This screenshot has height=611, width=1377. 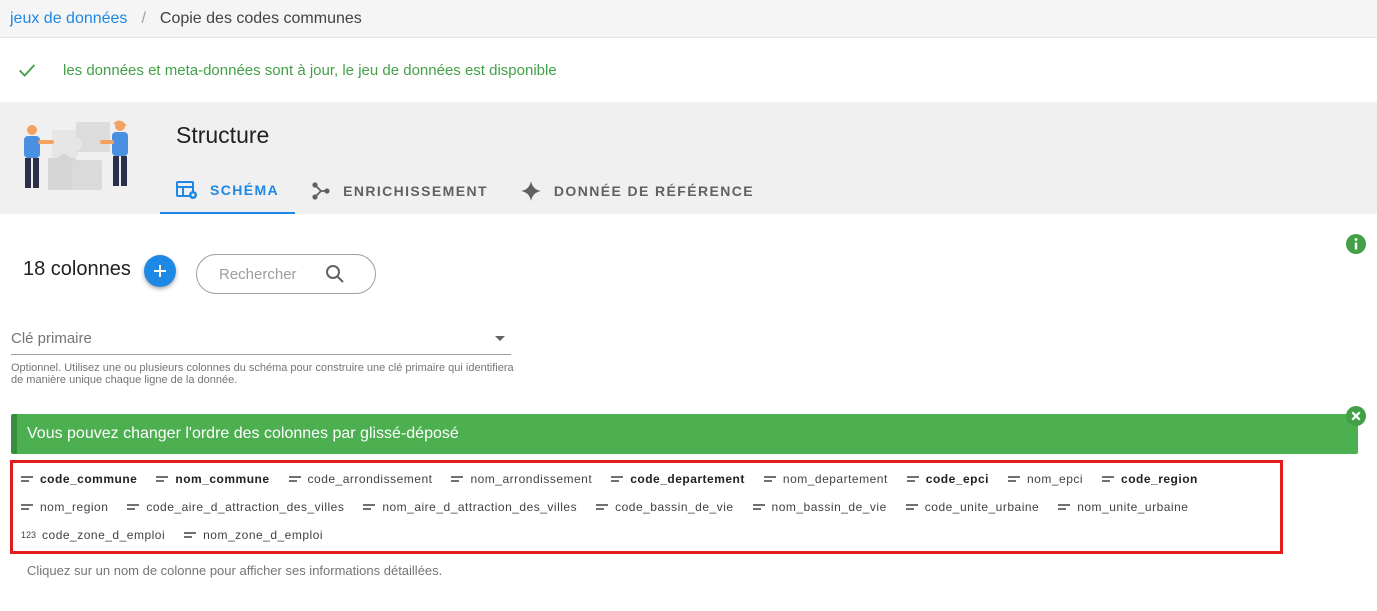 I want to click on column-chip: code_unite_urbaine, so click(x=972, y=507).